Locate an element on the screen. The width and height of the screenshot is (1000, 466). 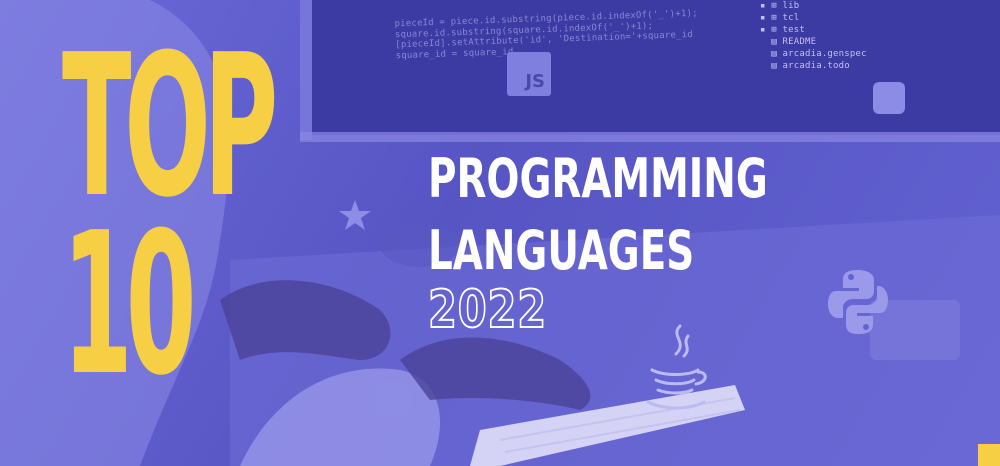
monitor-bottom-bezel is located at coordinates (650, 137).